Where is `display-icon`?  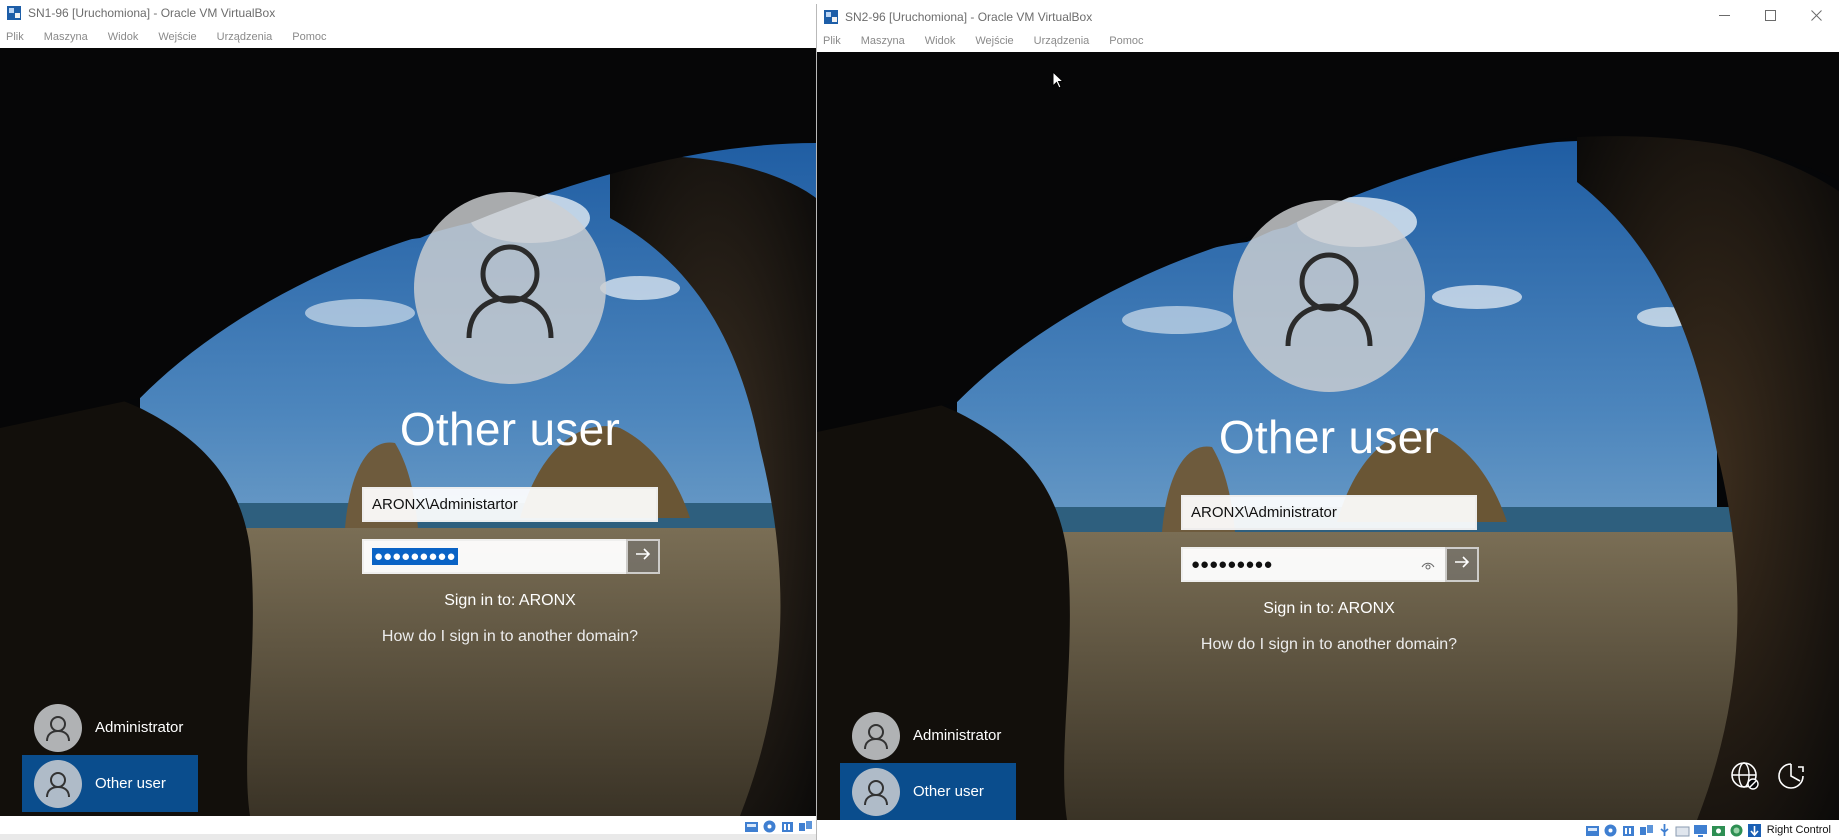
display-icon is located at coordinates (1700, 830).